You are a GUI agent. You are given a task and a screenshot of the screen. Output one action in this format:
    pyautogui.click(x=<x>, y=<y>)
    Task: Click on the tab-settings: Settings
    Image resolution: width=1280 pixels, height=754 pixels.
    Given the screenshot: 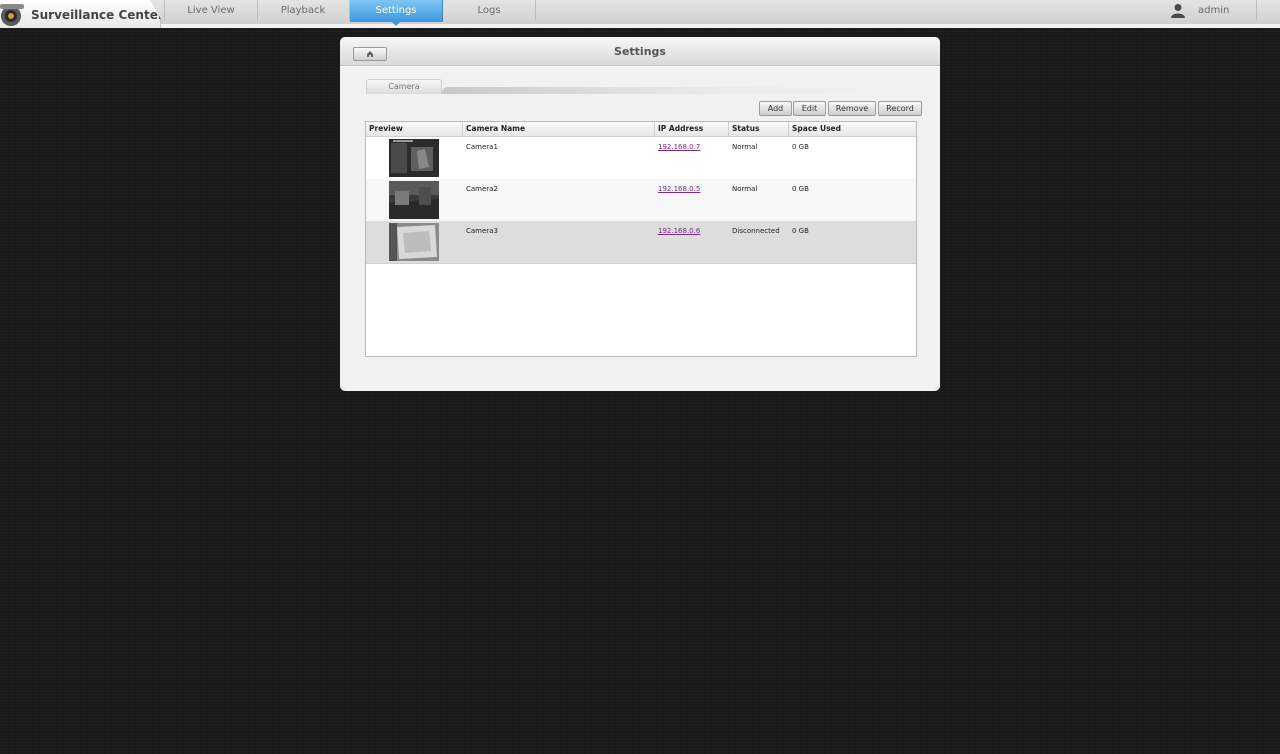 What is the action you would take?
    pyautogui.click(x=396, y=13)
    